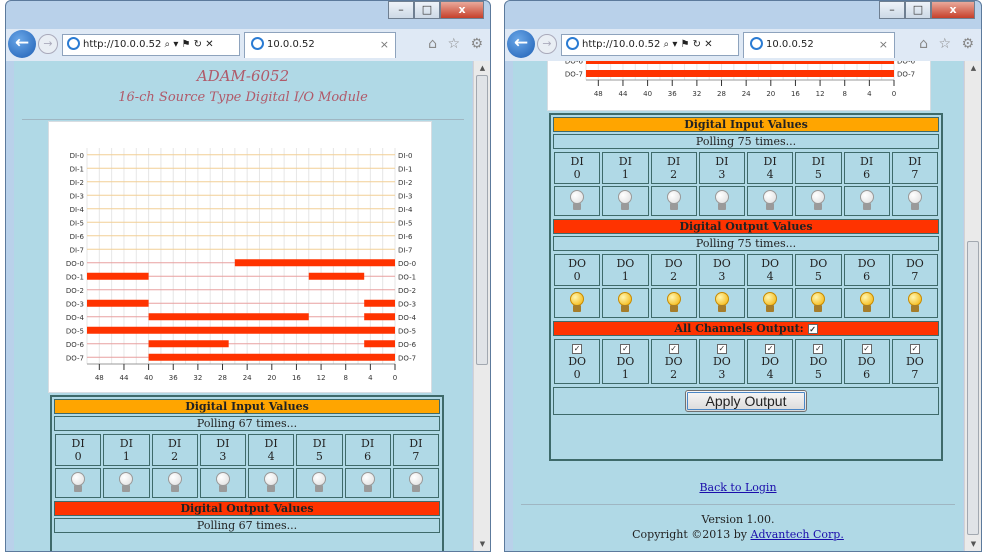 The width and height of the screenshot is (982, 552). I want to click on di-number: 1, so click(625, 174).